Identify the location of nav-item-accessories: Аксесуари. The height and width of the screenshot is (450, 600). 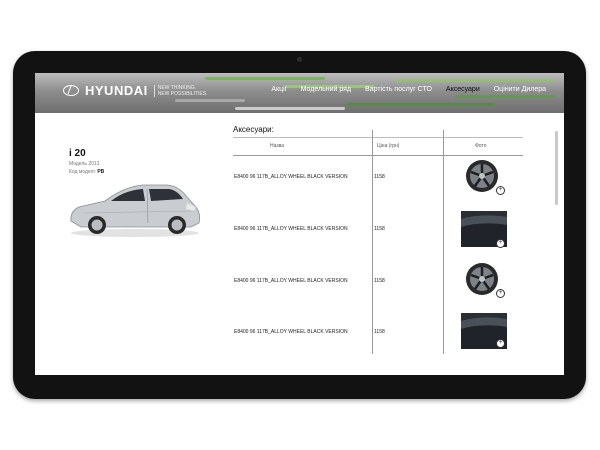
(463, 89).